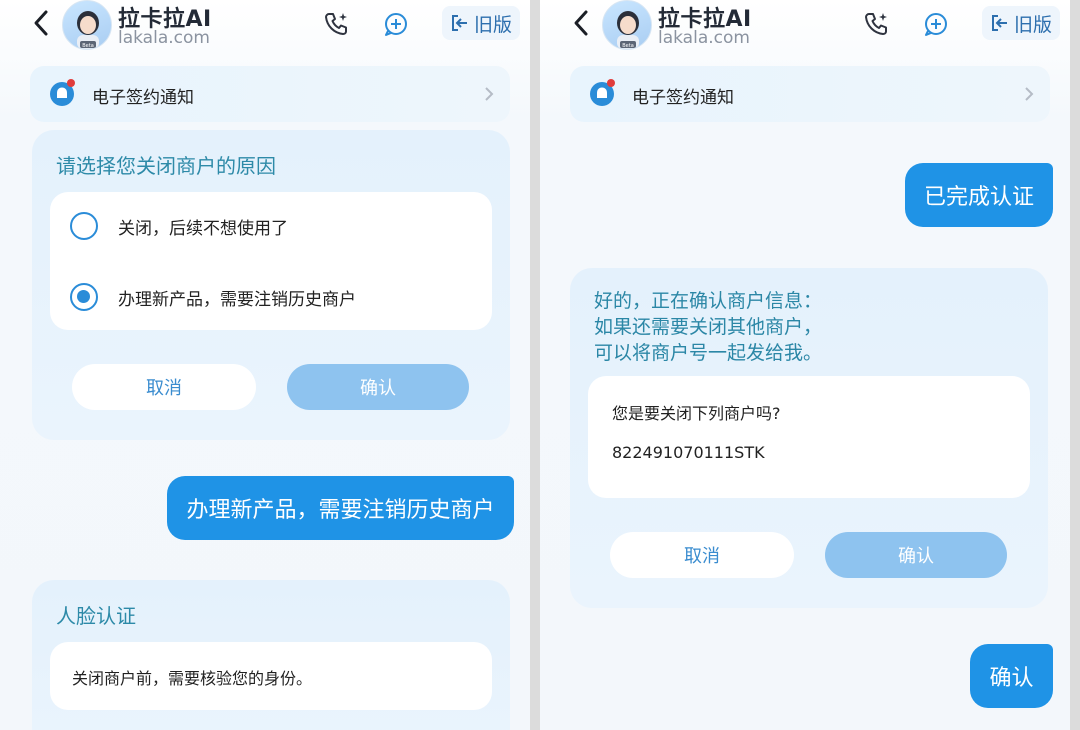  I want to click on reply-line-2: 如果还需要关闭其他商户，, so click(708, 327).